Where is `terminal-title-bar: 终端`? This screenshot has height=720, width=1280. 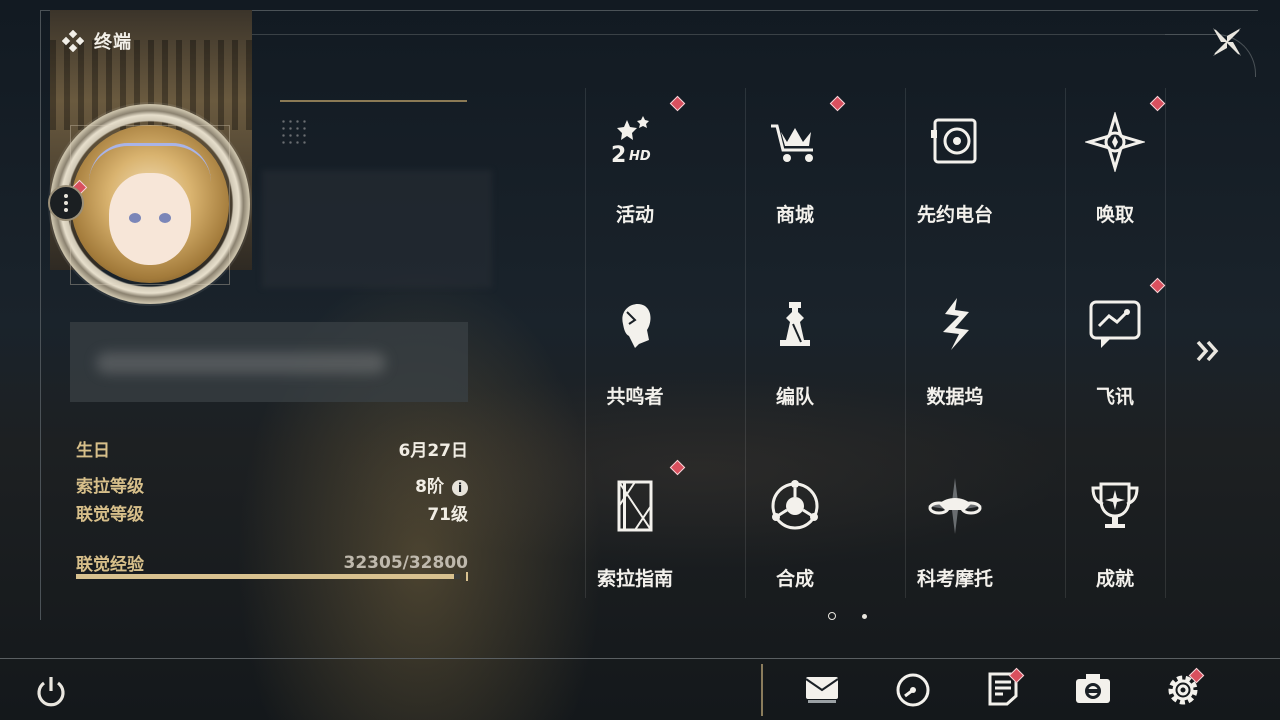 terminal-title-bar: 终端 is located at coordinates (97, 41).